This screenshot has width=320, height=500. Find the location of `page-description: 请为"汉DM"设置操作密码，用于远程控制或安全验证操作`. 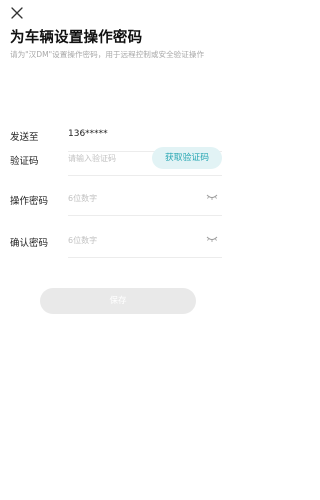

page-description: 请为"汉DM"设置操作密码，用于远程控制或安全验证操作 is located at coordinates (107, 54).